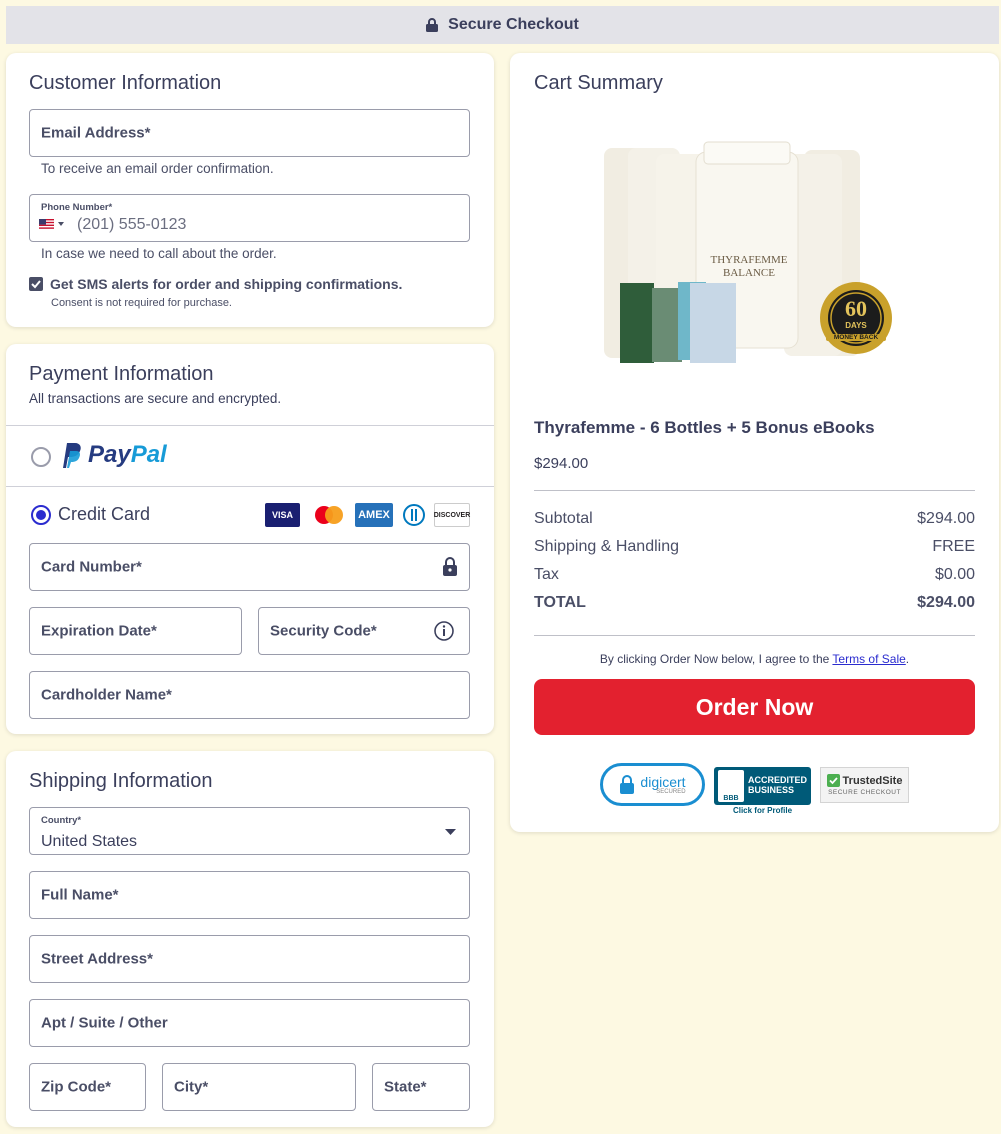  Describe the element at coordinates (249, 959) in the screenshot. I see `street-address-field: Street Address*` at that location.